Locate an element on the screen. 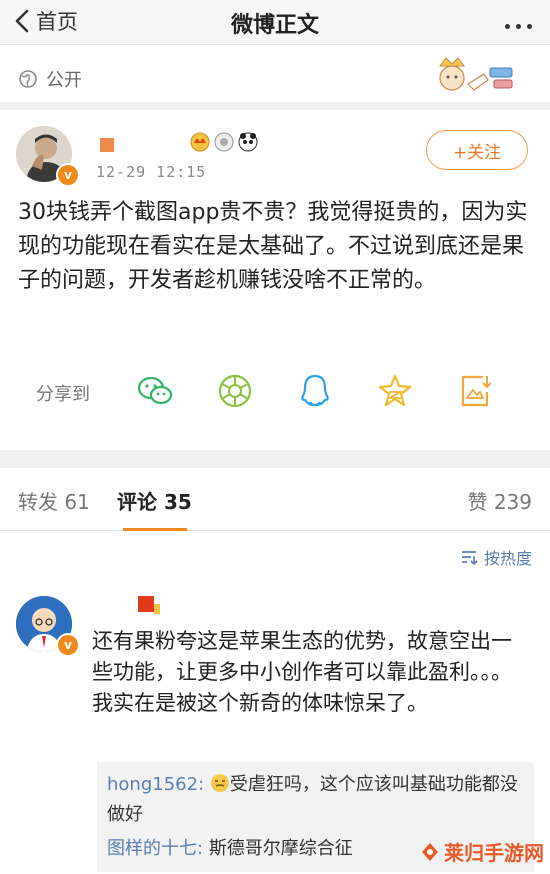 Image resolution: width=550 pixels, height=874 pixels. watermark: 莱归手游网 is located at coordinates (481, 851).